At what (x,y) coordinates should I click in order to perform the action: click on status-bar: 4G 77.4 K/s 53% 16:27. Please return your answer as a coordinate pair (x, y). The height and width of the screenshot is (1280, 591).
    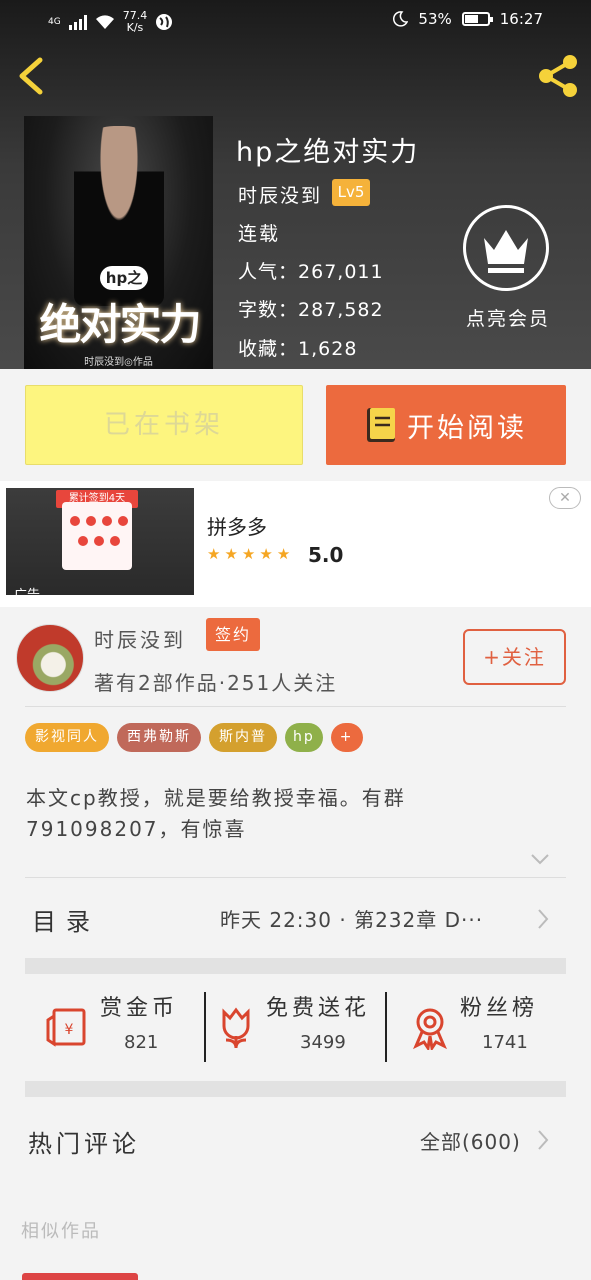
    Looking at the image, I should click on (295, 22).